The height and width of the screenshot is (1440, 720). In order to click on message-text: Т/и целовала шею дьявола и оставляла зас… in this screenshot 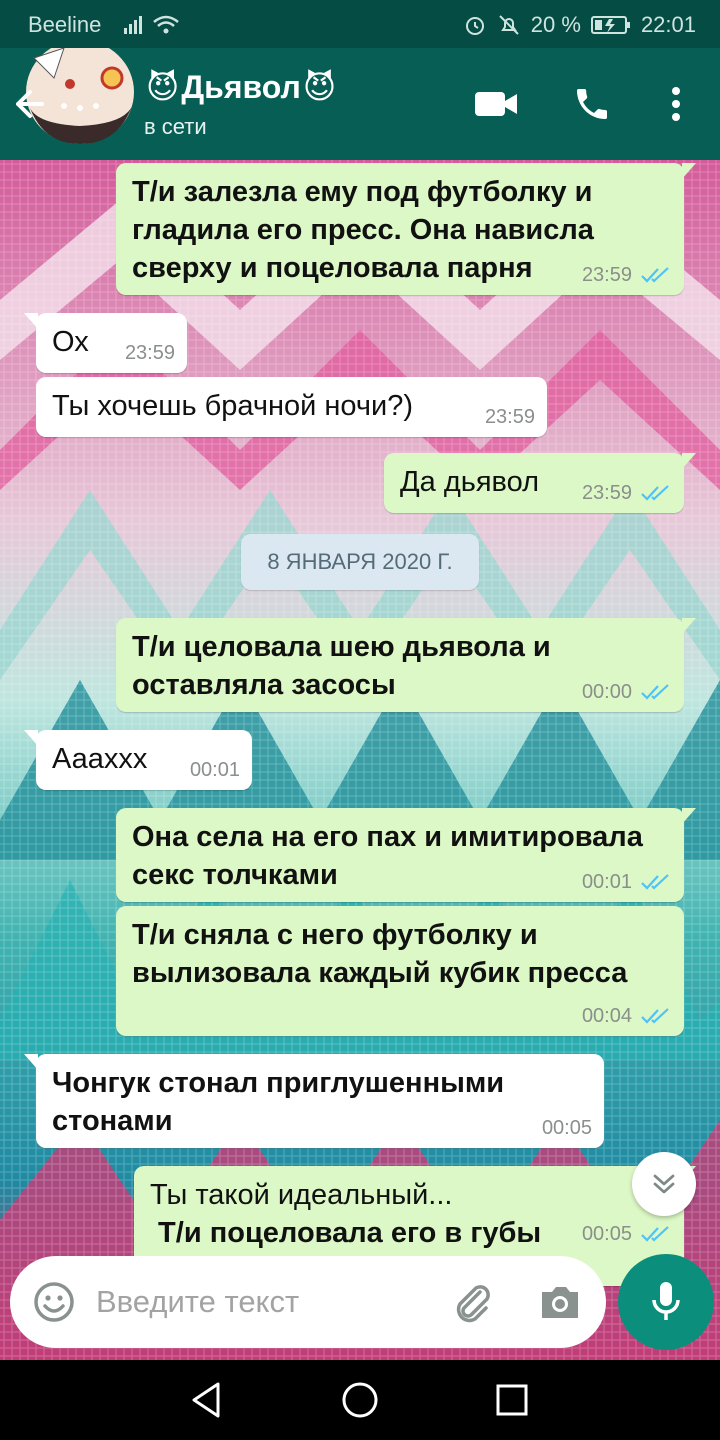, I will do `click(341, 666)`.